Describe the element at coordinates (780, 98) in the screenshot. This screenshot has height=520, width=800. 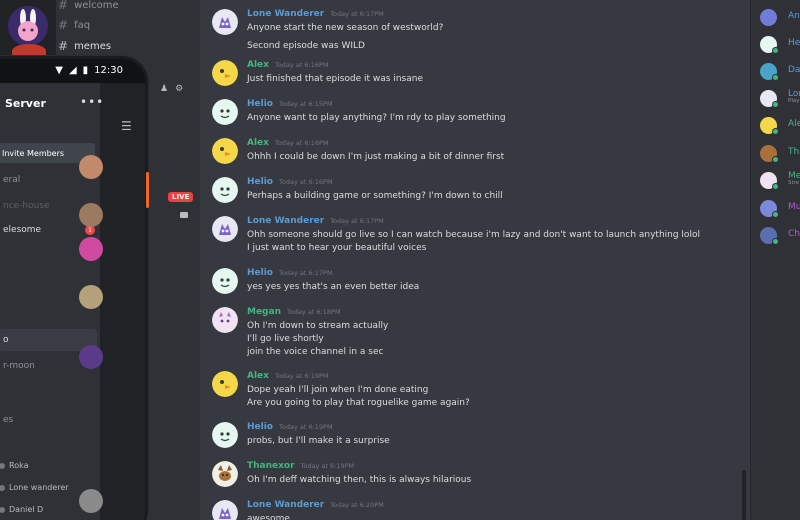
I see `member-item: Lon Play` at that location.